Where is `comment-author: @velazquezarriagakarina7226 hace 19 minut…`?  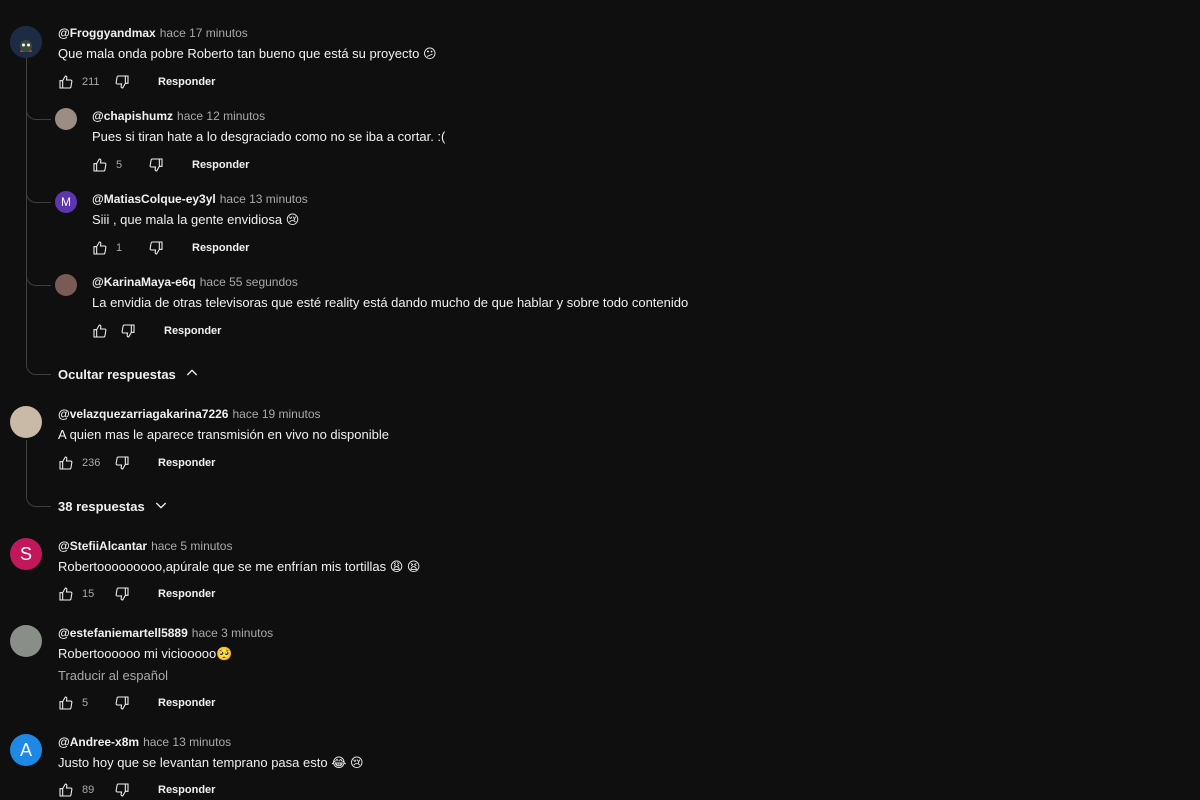 comment-author: @velazquezarriagakarina7226 hace 19 minut… is located at coordinates (189, 414).